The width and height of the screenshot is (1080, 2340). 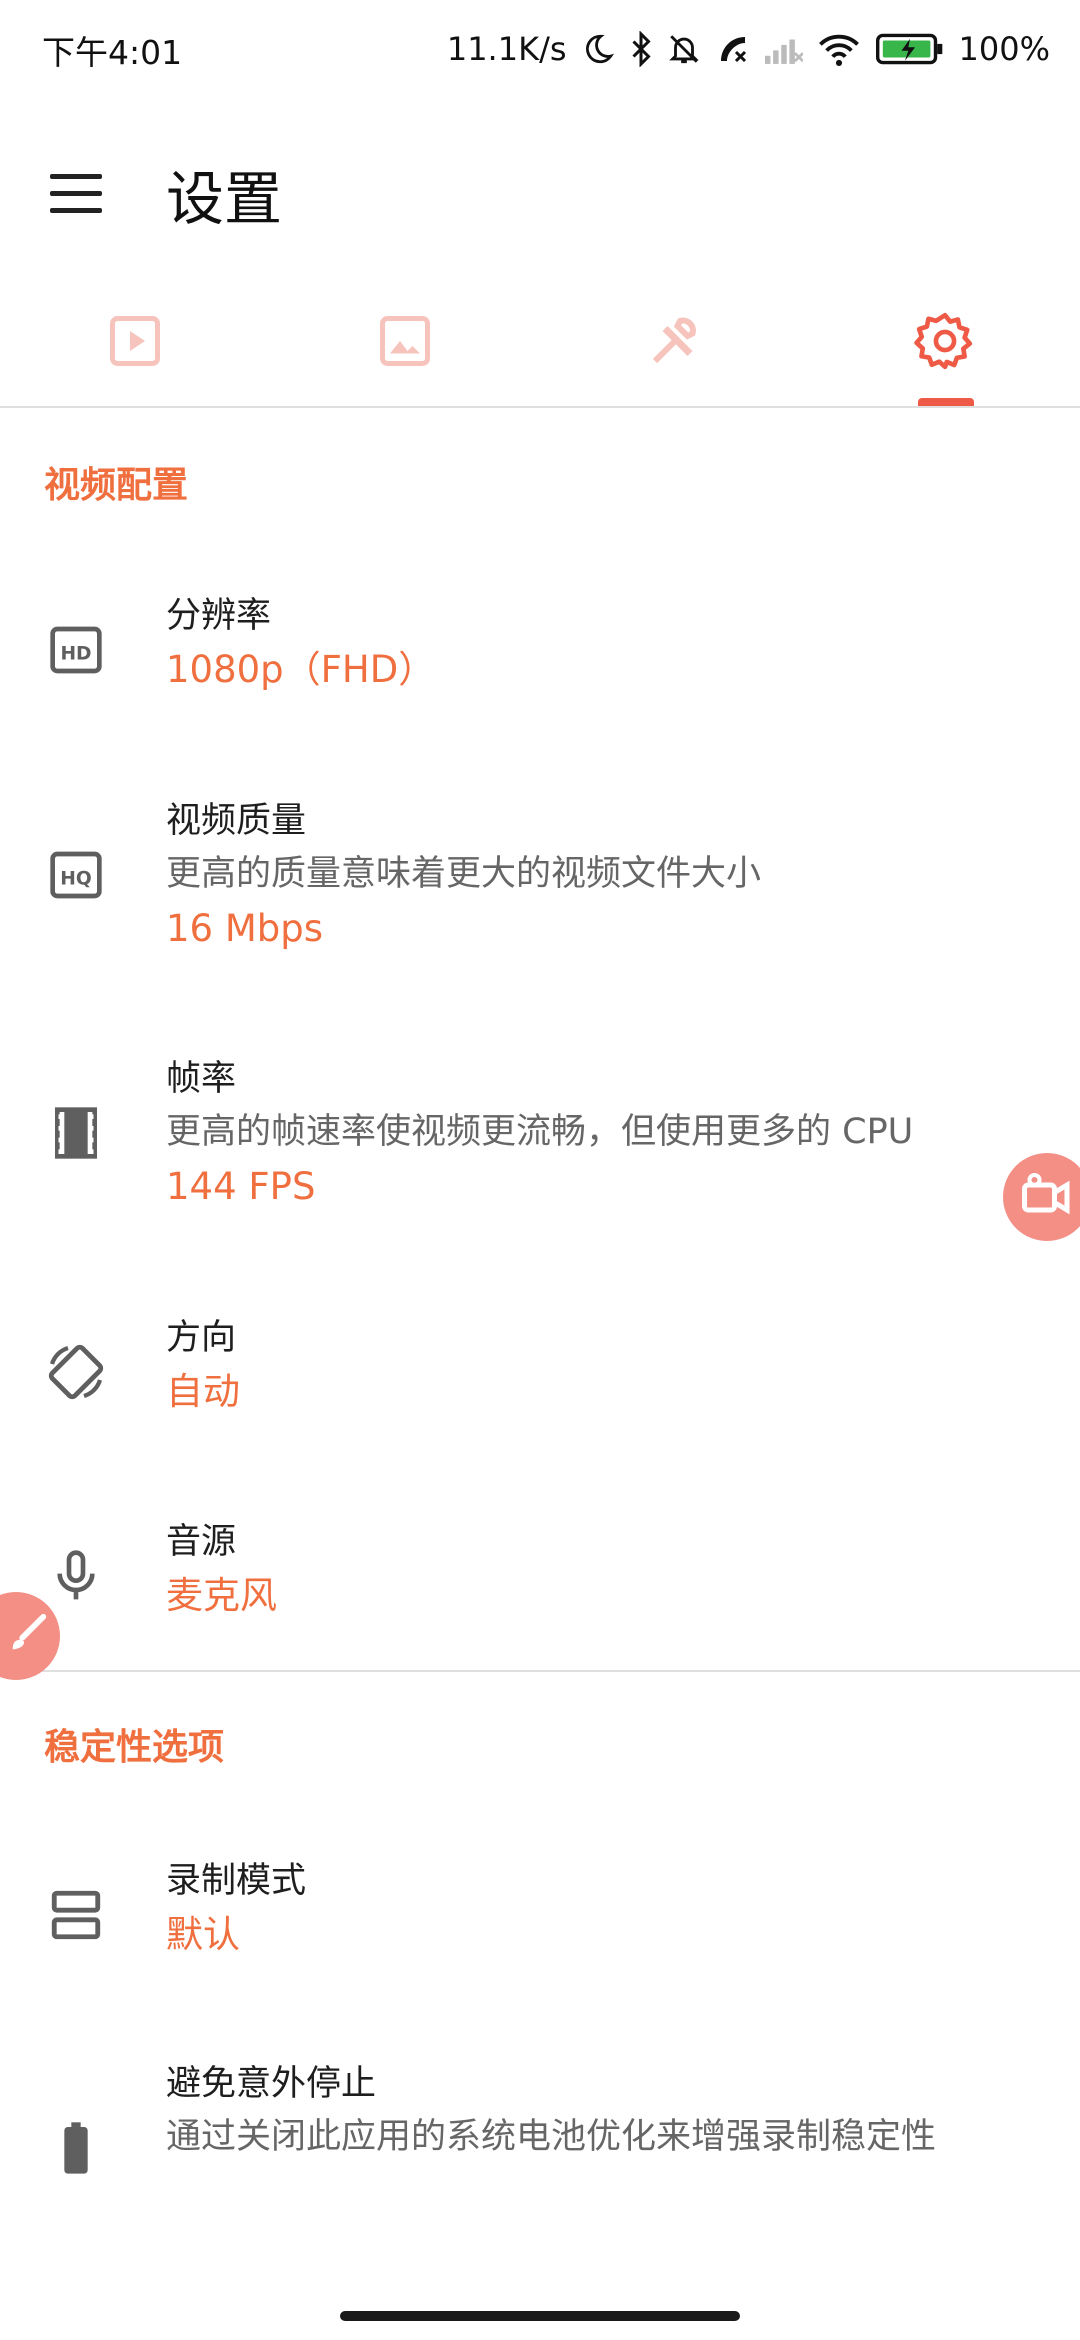 I want to click on film-strip-icon, so click(x=76, y=1133).